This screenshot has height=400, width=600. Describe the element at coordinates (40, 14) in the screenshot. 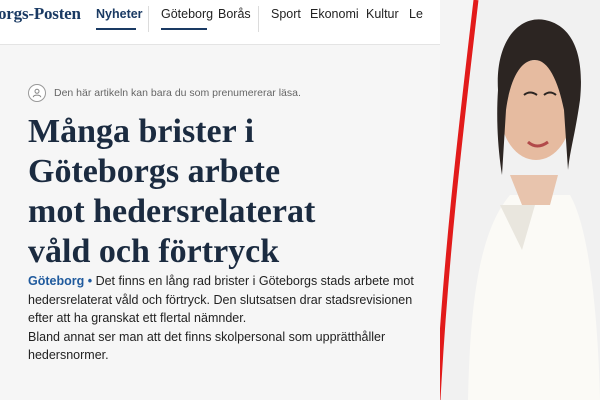

I see `site-logo: orgs-Posten` at that location.